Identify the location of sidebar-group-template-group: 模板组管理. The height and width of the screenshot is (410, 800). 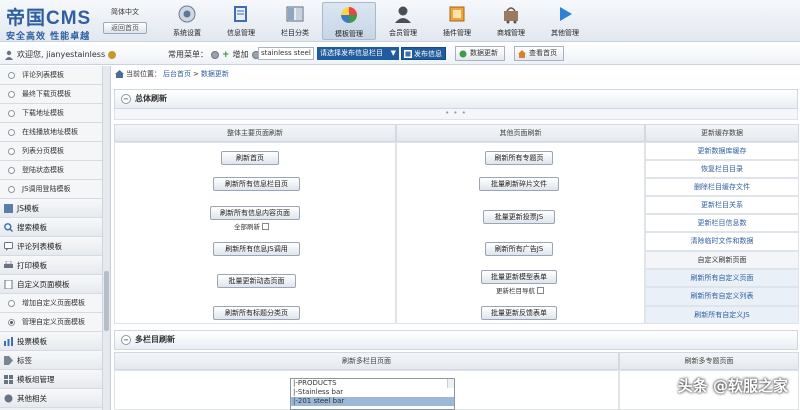
(55, 379).